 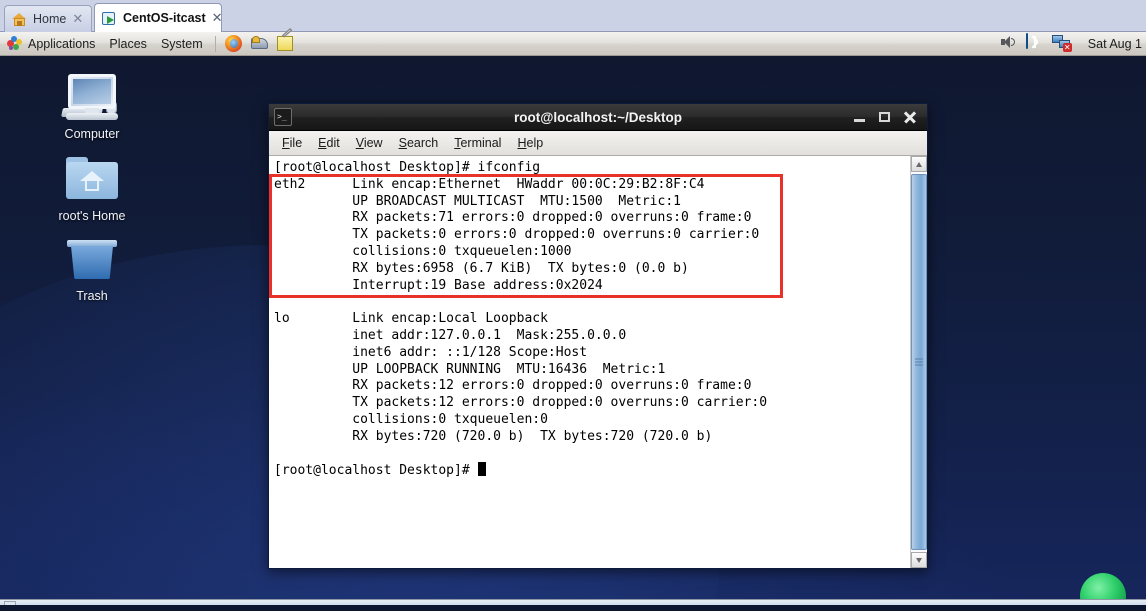 I want to click on network-disconnected-icon: ✕, so click(x=1062, y=44).